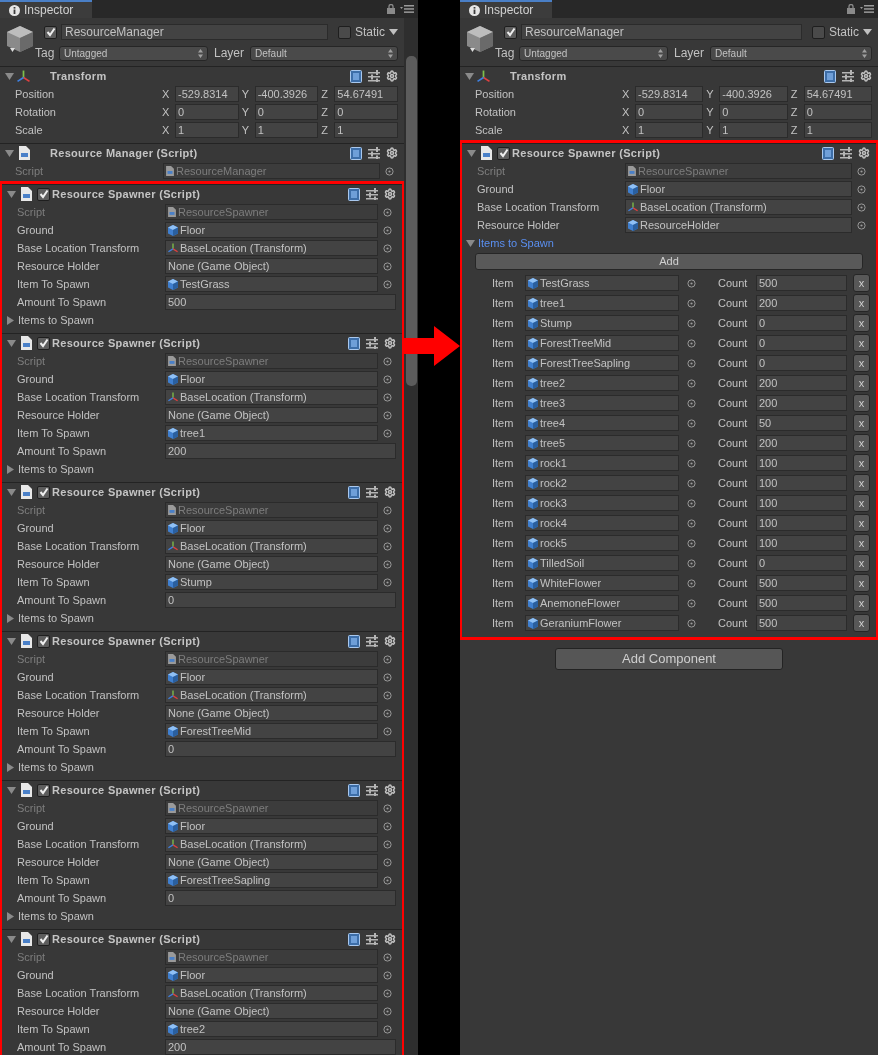 This screenshot has height=1055, width=878. Describe the element at coordinates (411, 221) in the screenshot. I see `scrollbar-thumb` at that location.